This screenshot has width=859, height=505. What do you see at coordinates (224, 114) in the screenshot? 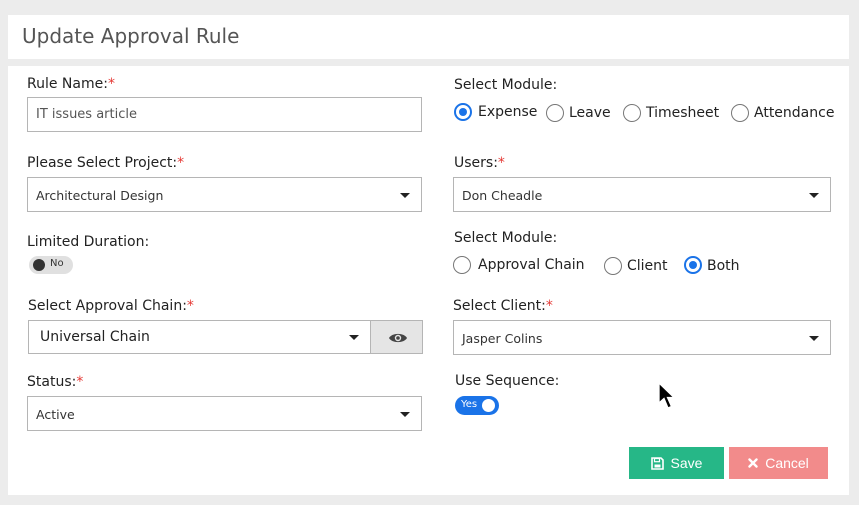
I see `rule-name-input: IT issues article` at bounding box center [224, 114].